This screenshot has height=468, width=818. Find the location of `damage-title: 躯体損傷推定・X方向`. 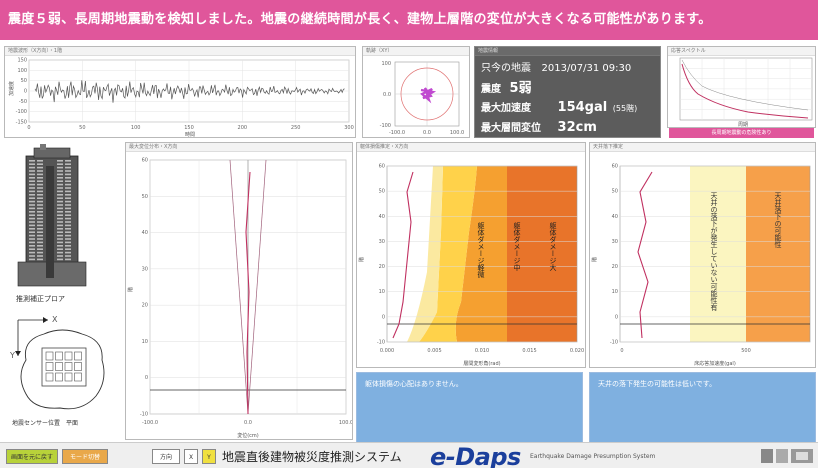

damage-title: 躯体損傷推定・X方向 is located at coordinates (471, 147).